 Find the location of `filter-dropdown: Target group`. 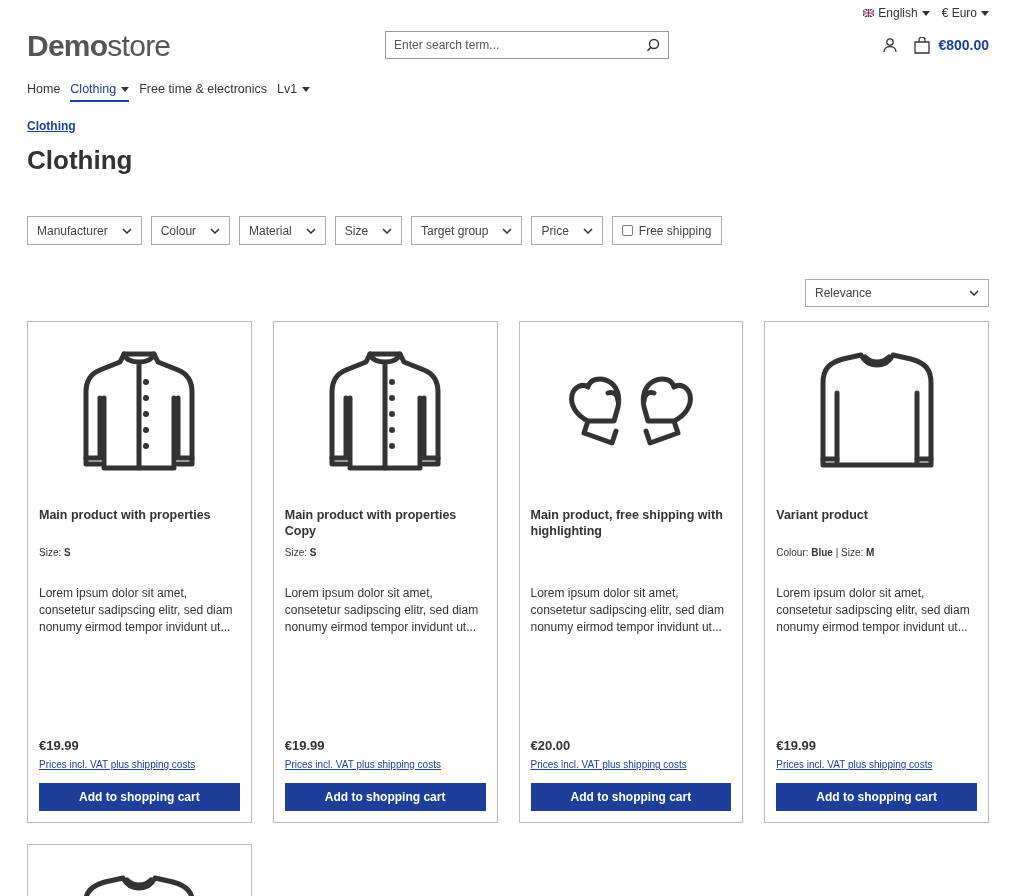

filter-dropdown: Target group is located at coordinates (467, 230).